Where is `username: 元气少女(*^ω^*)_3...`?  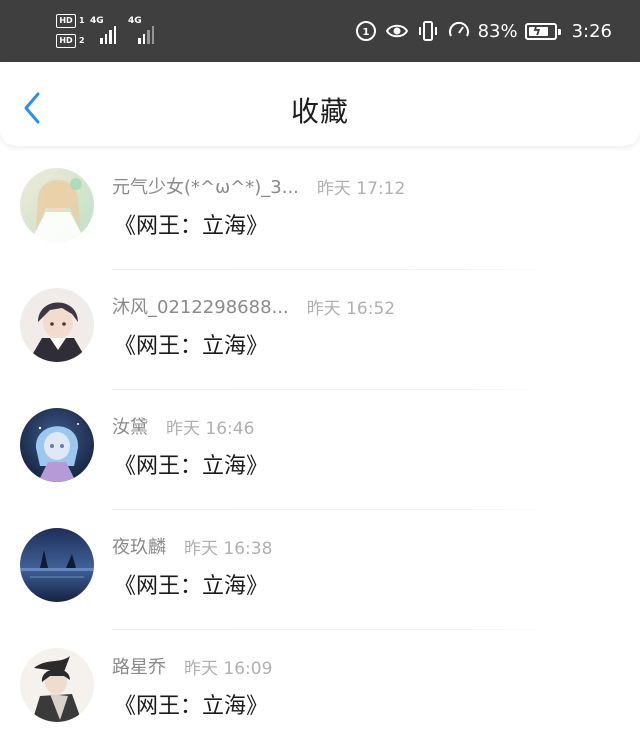
username: 元气少女(*^ω^*)_3... is located at coordinates (205, 186).